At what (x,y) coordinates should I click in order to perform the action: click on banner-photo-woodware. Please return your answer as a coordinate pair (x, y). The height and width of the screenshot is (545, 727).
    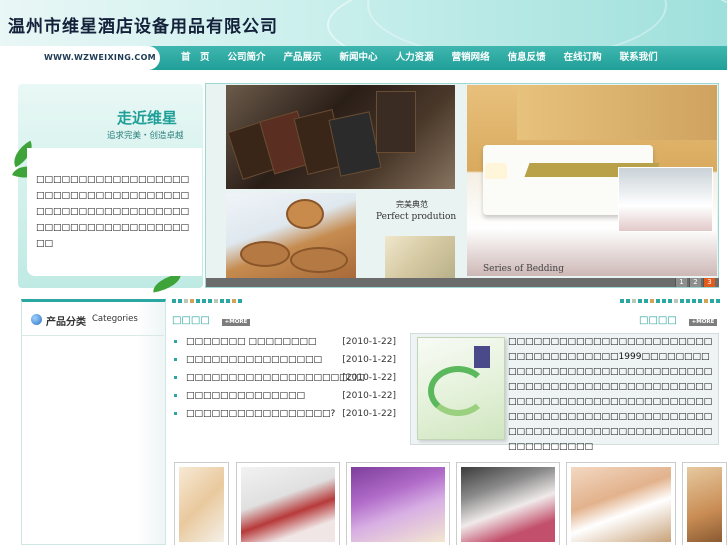
    Looking at the image, I should click on (291, 235).